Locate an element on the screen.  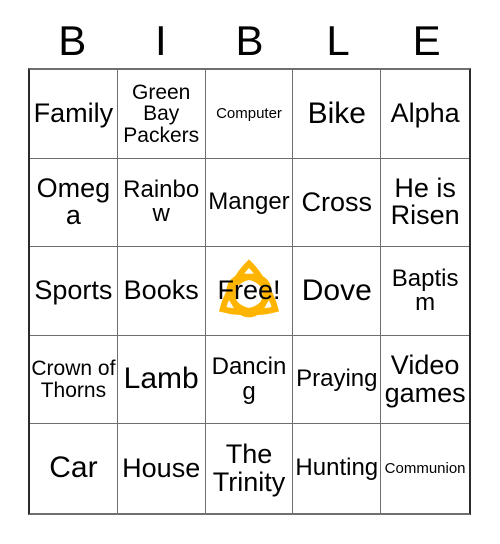
bingo-cell-label: Books is located at coordinates (161, 290).